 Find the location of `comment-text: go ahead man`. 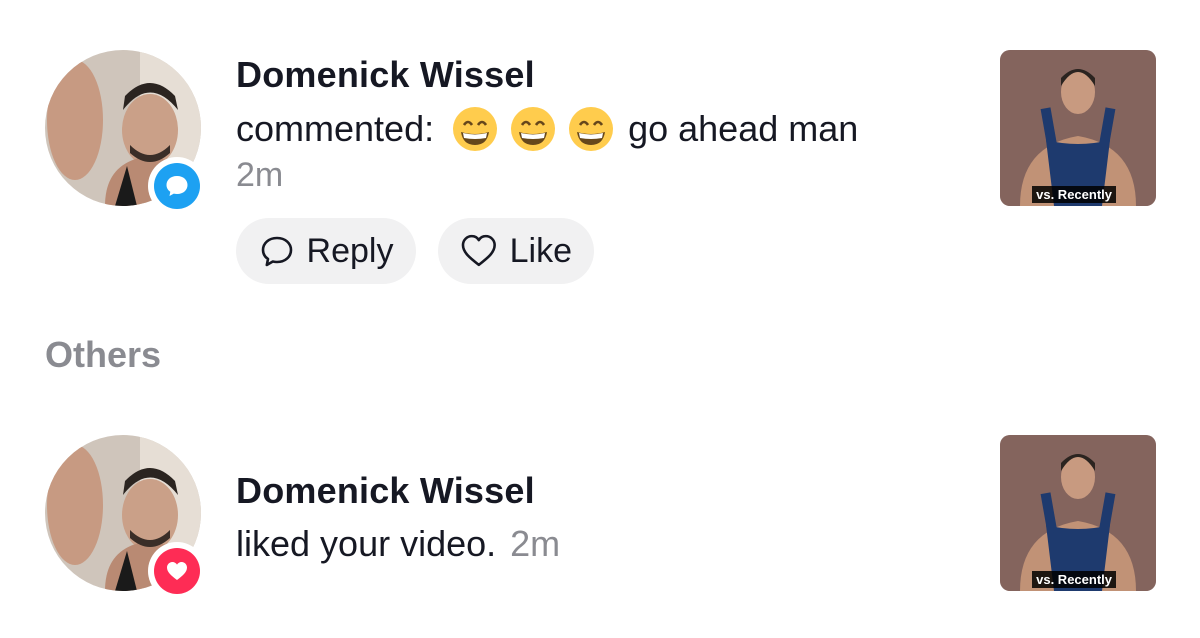

comment-text: go ahead man is located at coordinates (743, 128).